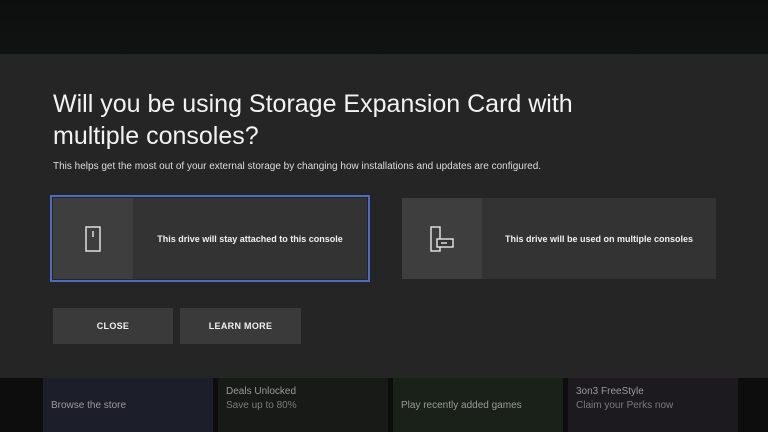  Describe the element at coordinates (89, 405) in the screenshot. I see `tile-label: Browse the store` at that location.